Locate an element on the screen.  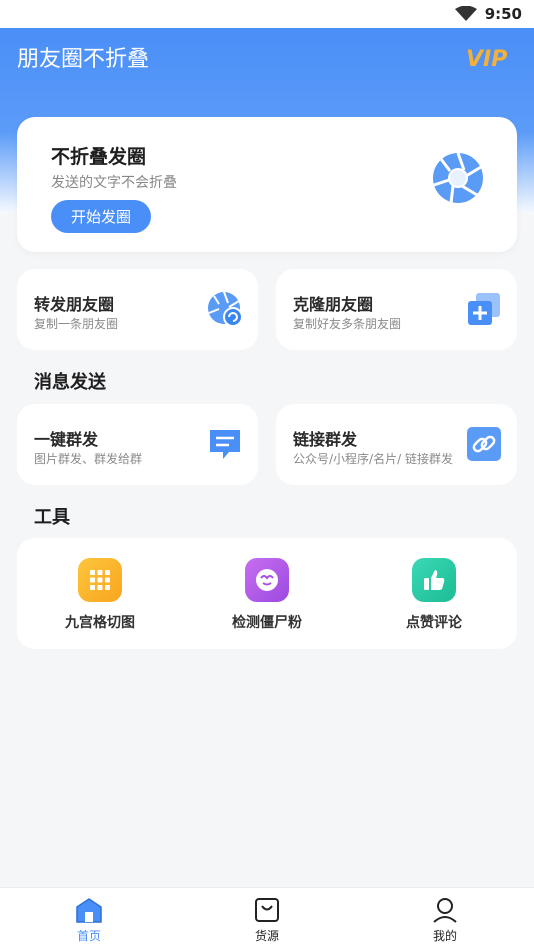
card-subtitle: 复制一条朋友圈 is located at coordinates (76, 324).